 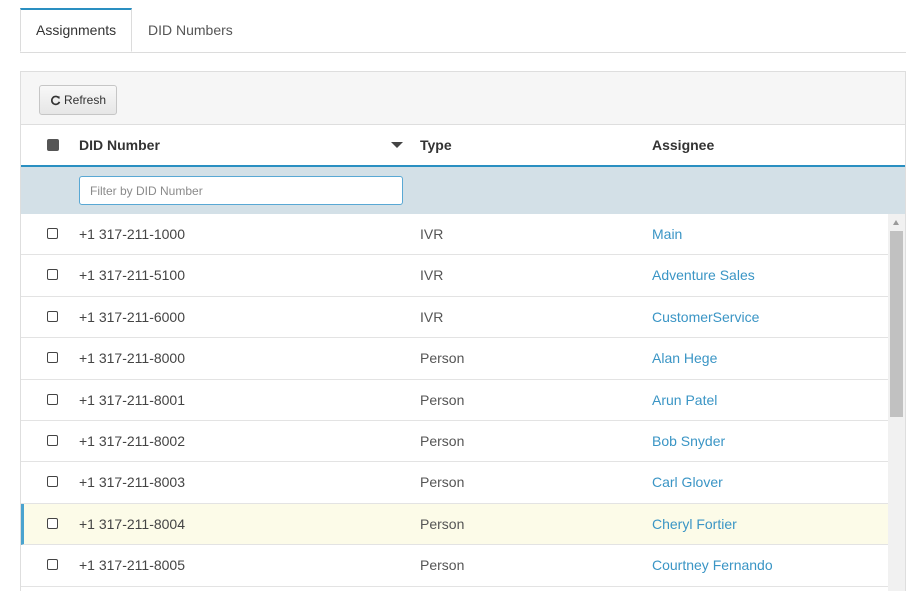 I want to click on did-number-cell: +1 317-211-8000, so click(x=132, y=358).